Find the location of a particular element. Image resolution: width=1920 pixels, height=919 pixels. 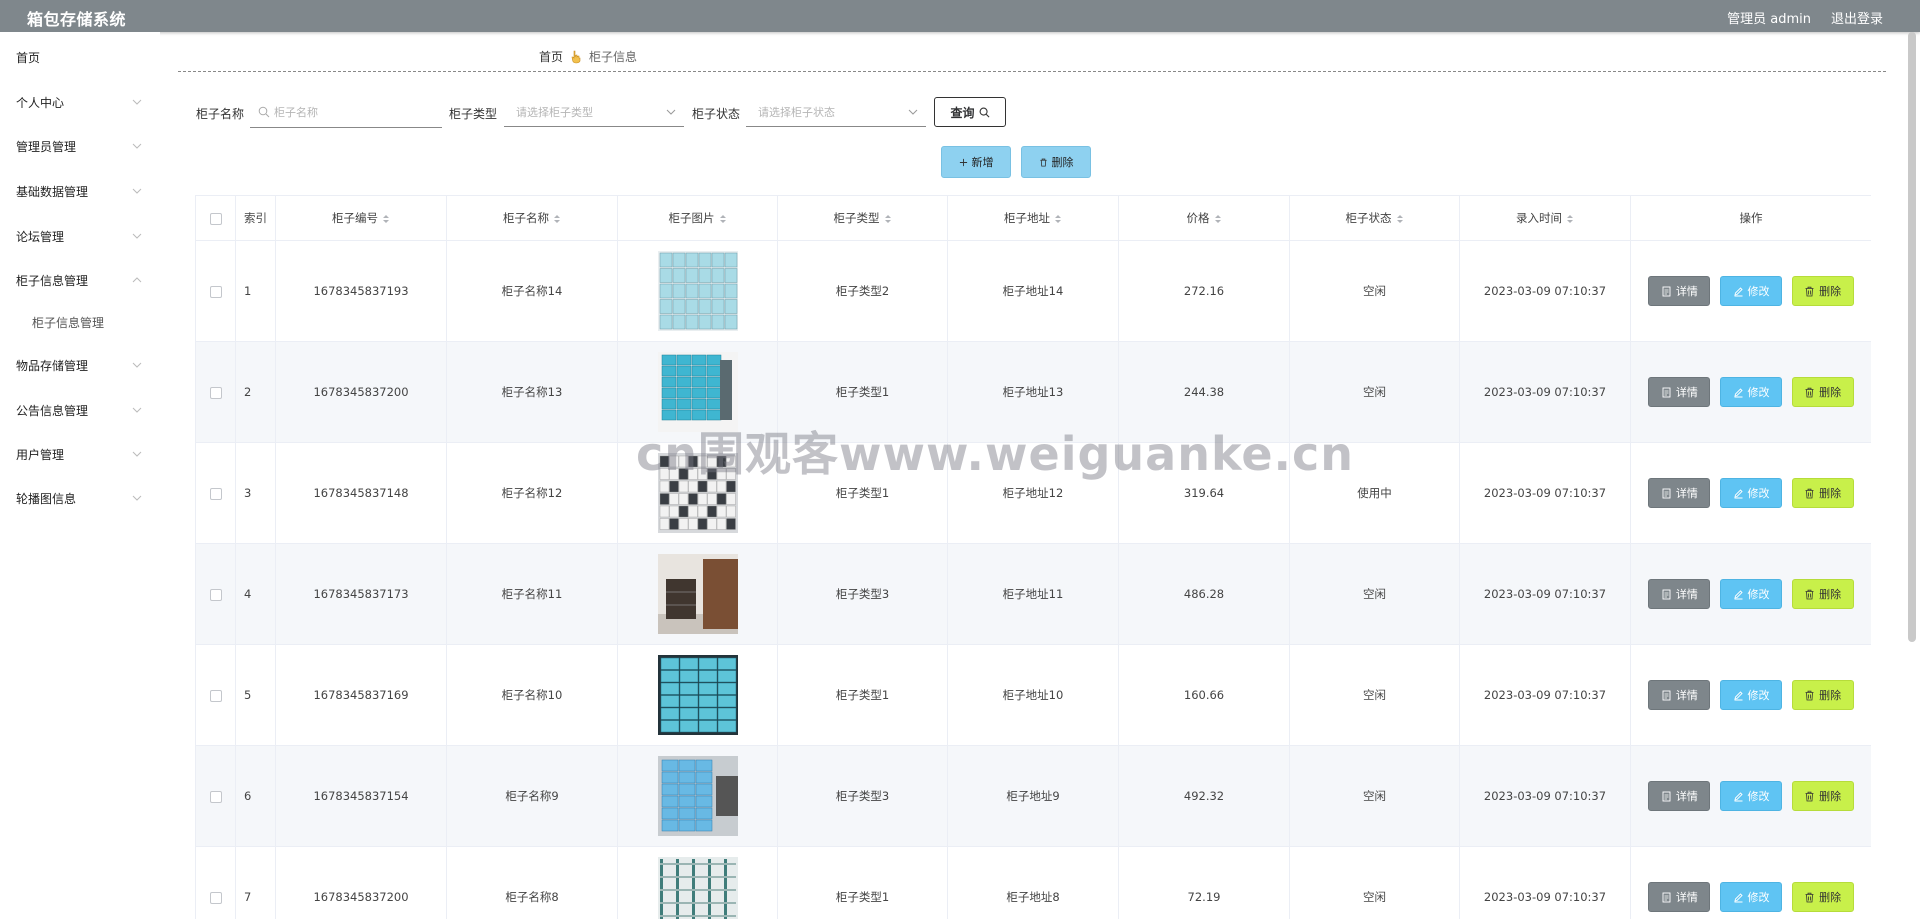

app-title: 箱包存储系统 is located at coordinates (77, 19).